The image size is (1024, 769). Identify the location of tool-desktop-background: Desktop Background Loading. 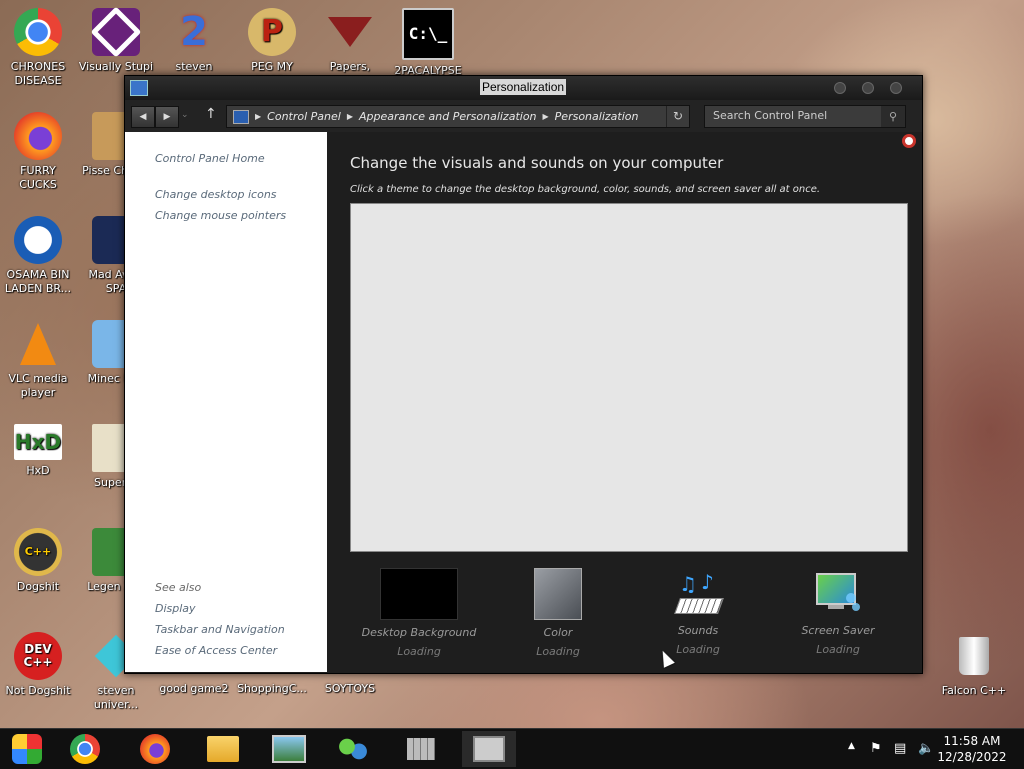
(419, 613).